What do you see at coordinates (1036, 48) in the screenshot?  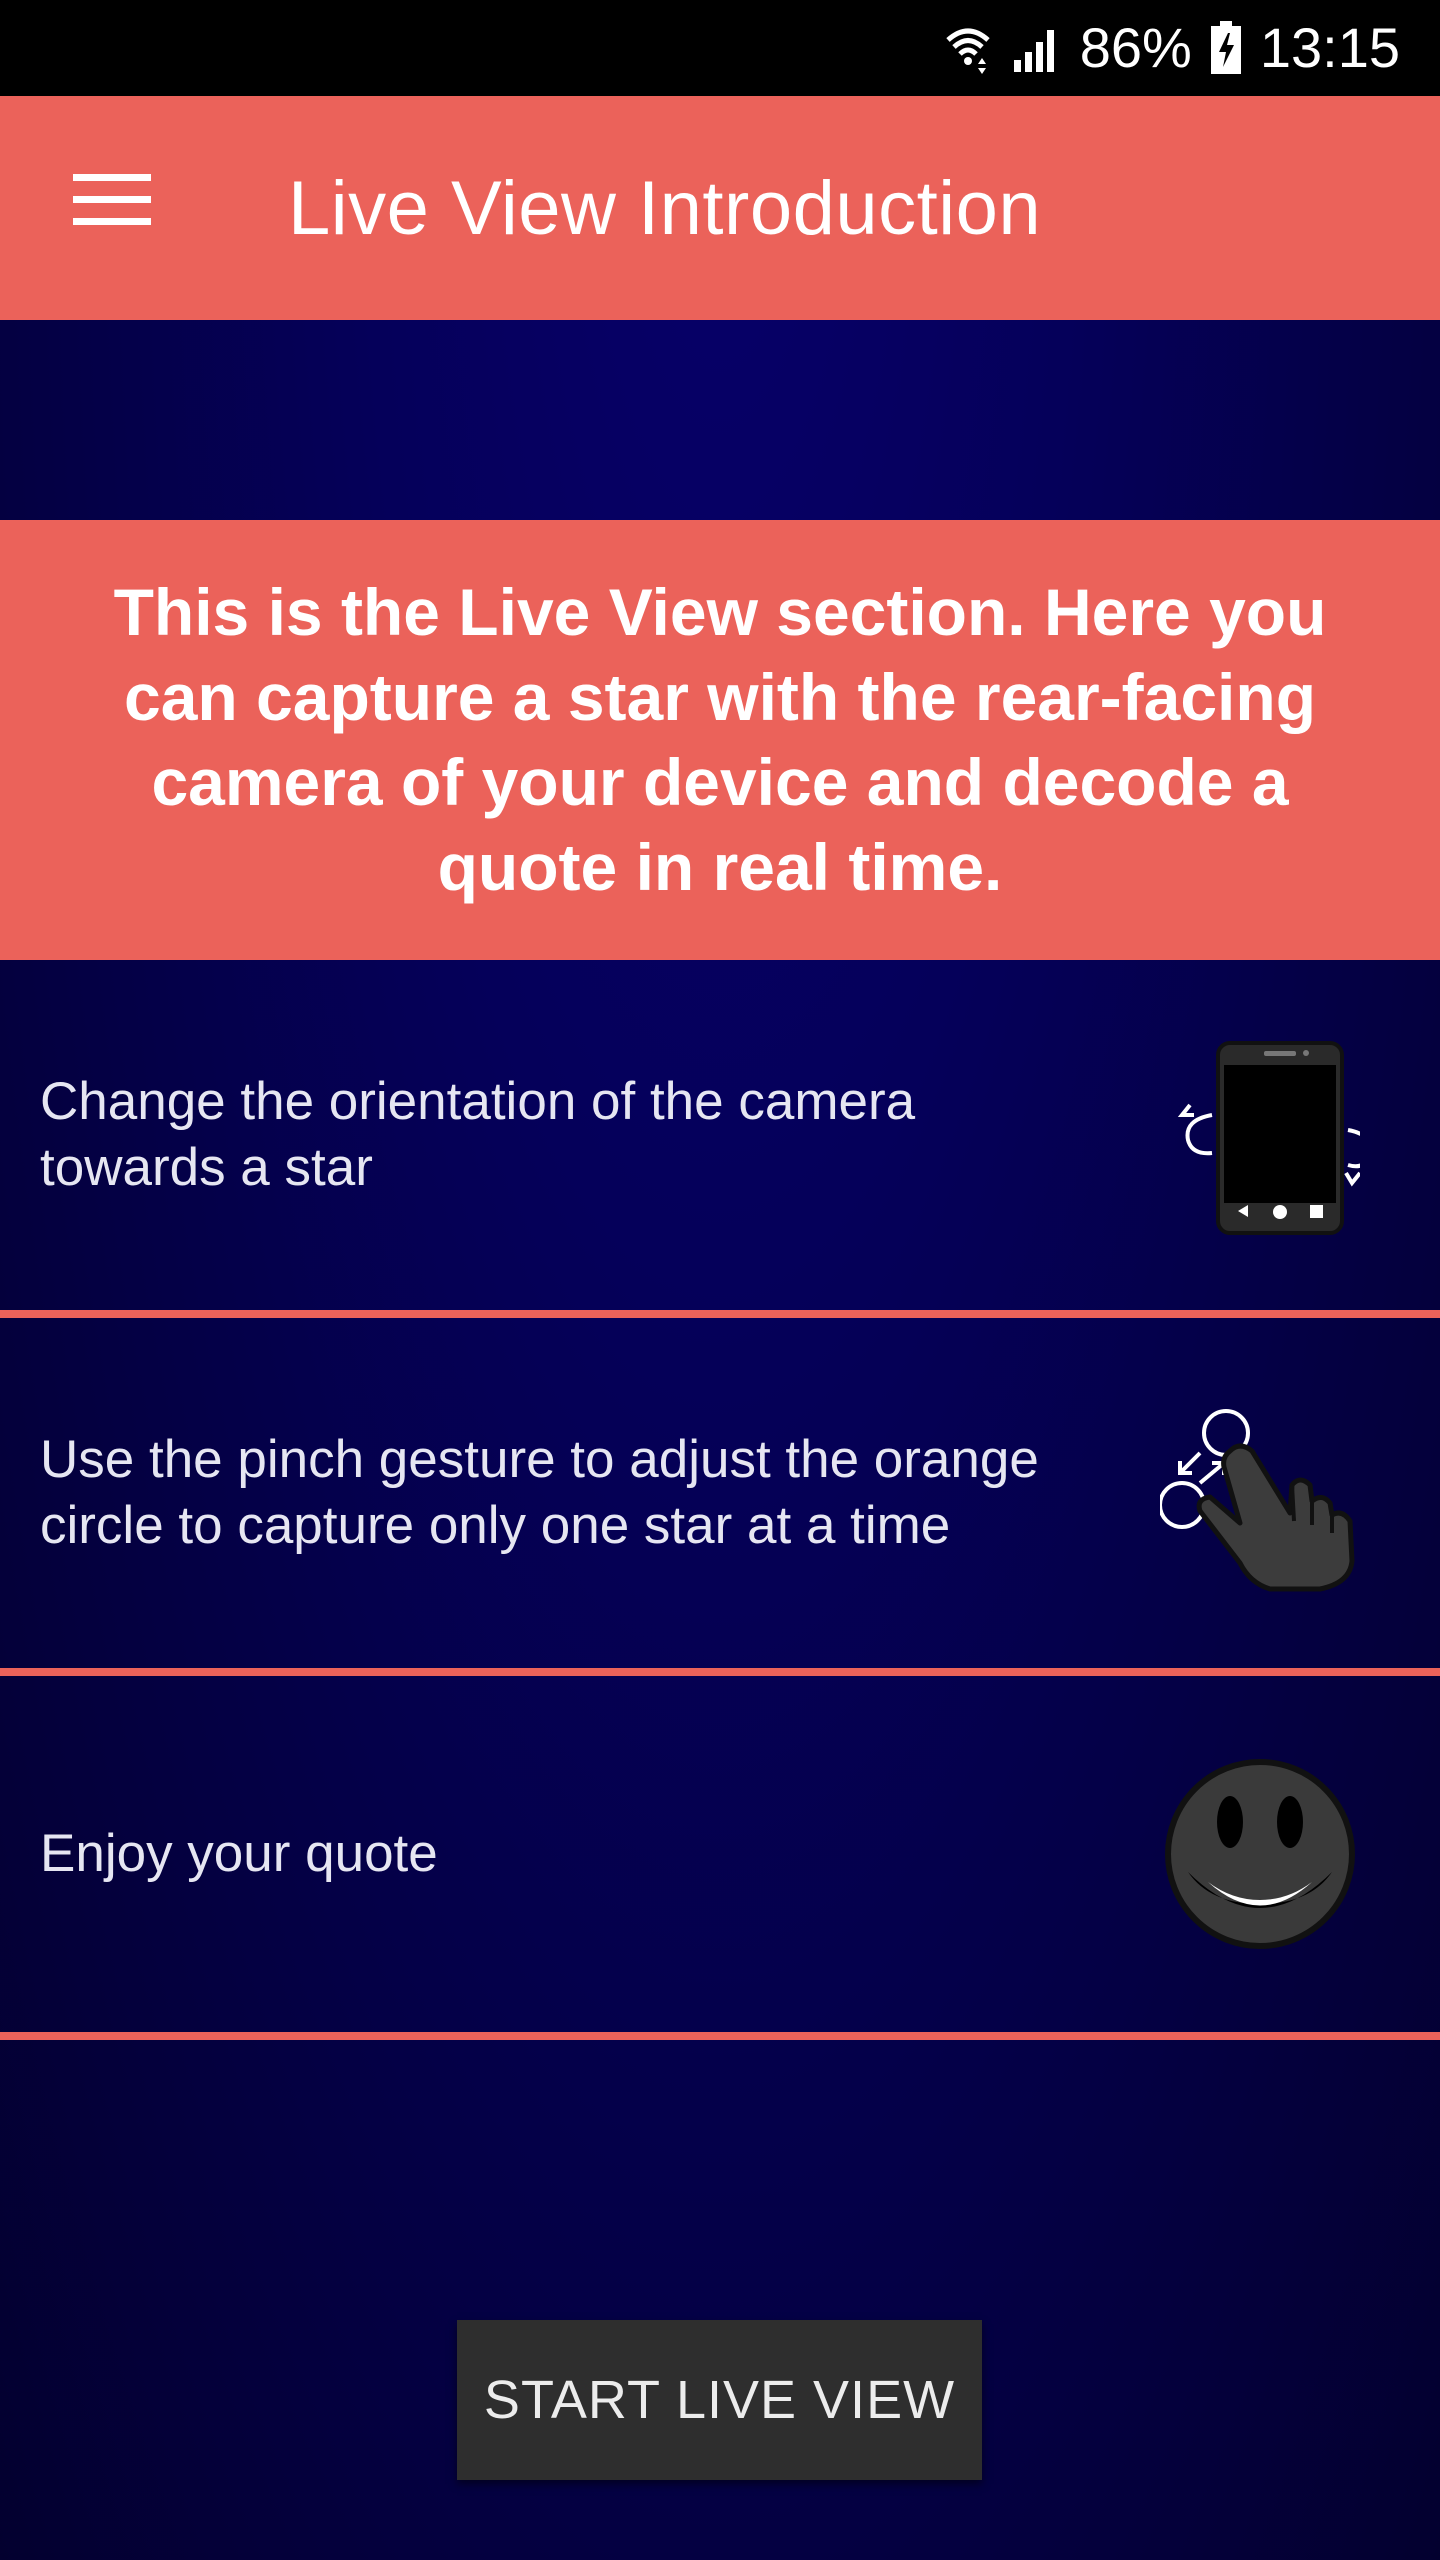 I see `signal-icon` at bounding box center [1036, 48].